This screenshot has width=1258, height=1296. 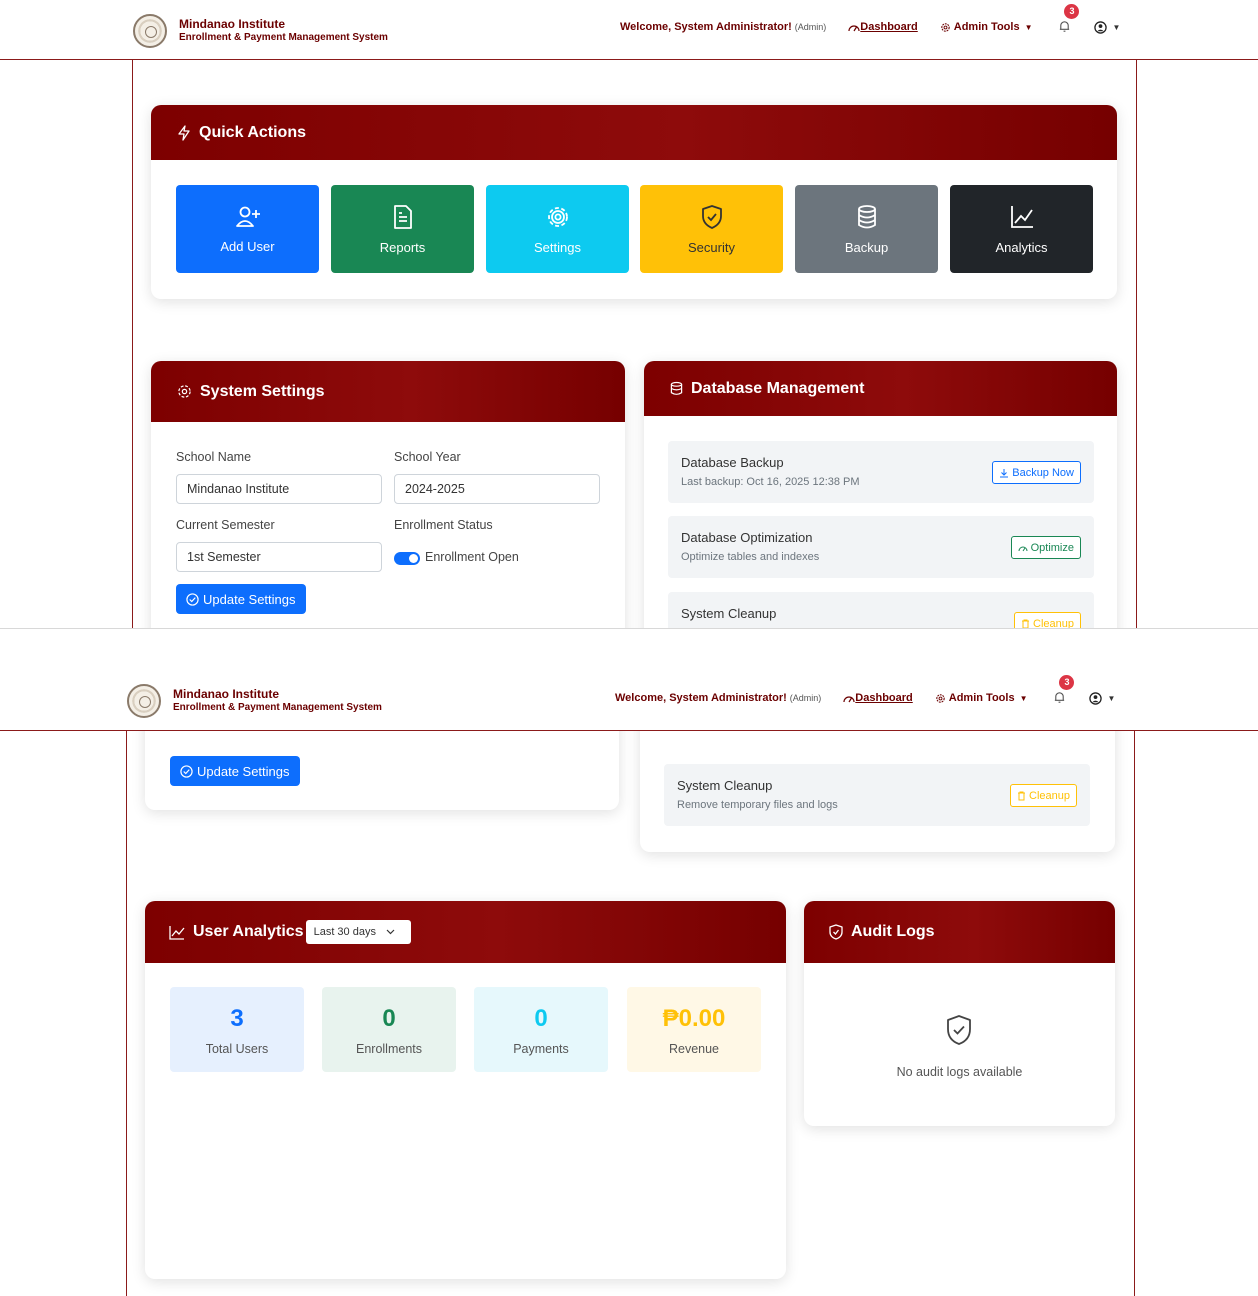 I want to click on check-circle-icon, so click(x=192, y=599).